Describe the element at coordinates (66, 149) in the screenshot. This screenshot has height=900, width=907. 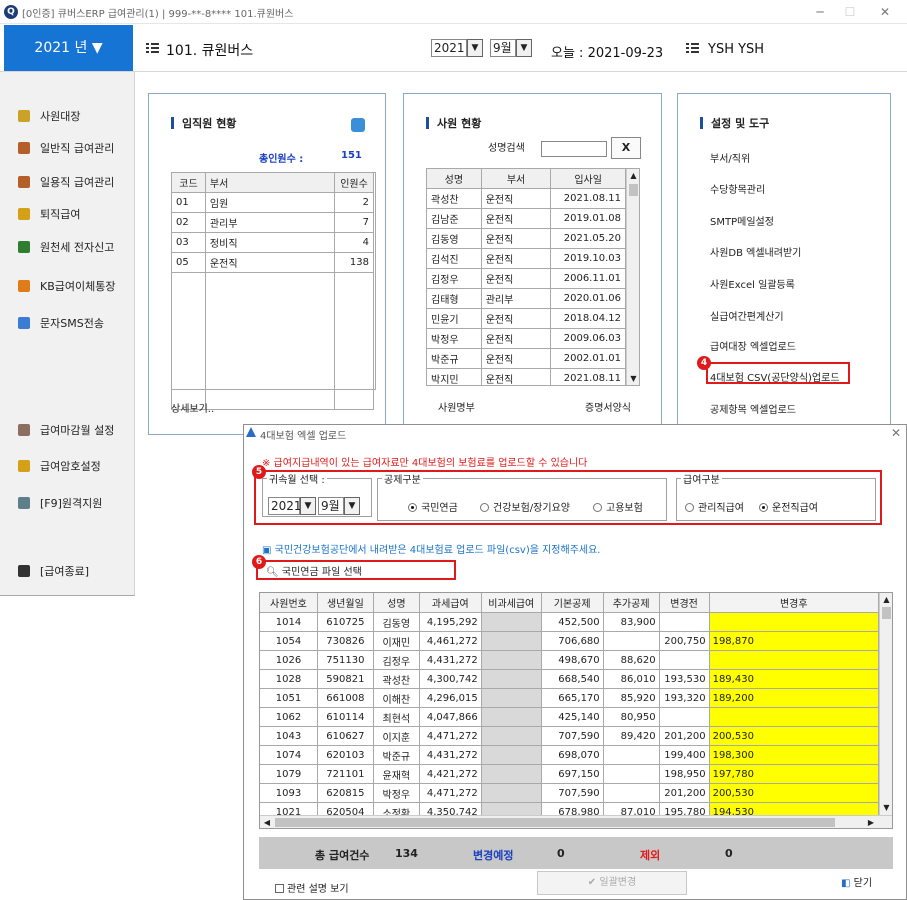
I see `sidebar-item-payroll: 일반직 급여관리` at that location.